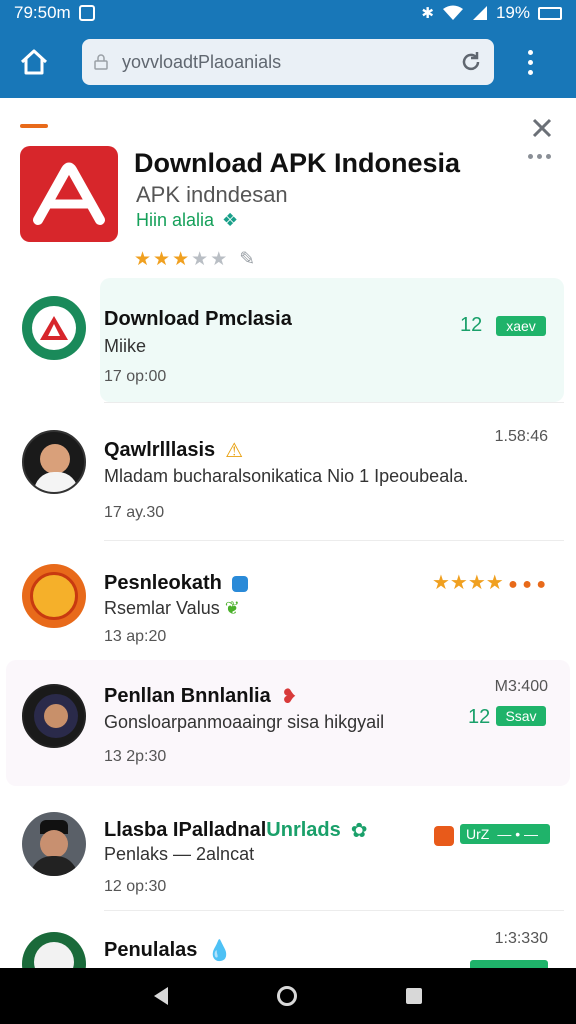 The height and width of the screenshot is (1024, 576). Describe the element at coordinates (198, 319) in the screenshot. I see `item-title: Download Pmclasia` at that location.